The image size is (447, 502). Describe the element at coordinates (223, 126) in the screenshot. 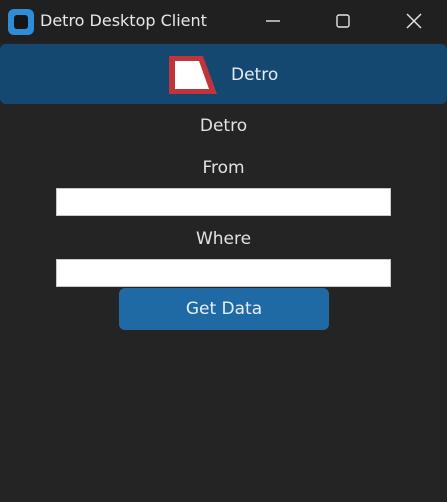

I see `app-name-label: Detro` at that location.